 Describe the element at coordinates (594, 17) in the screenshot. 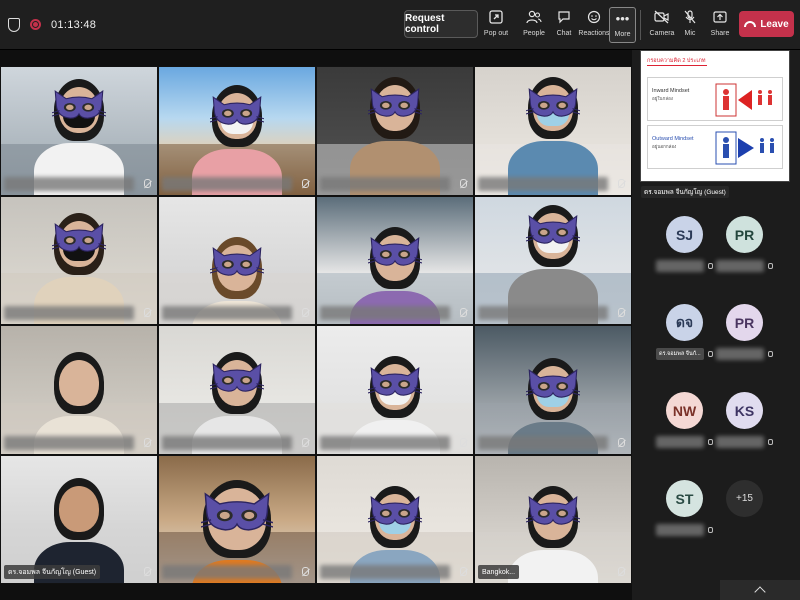

I see `reactions-icon` at that location.